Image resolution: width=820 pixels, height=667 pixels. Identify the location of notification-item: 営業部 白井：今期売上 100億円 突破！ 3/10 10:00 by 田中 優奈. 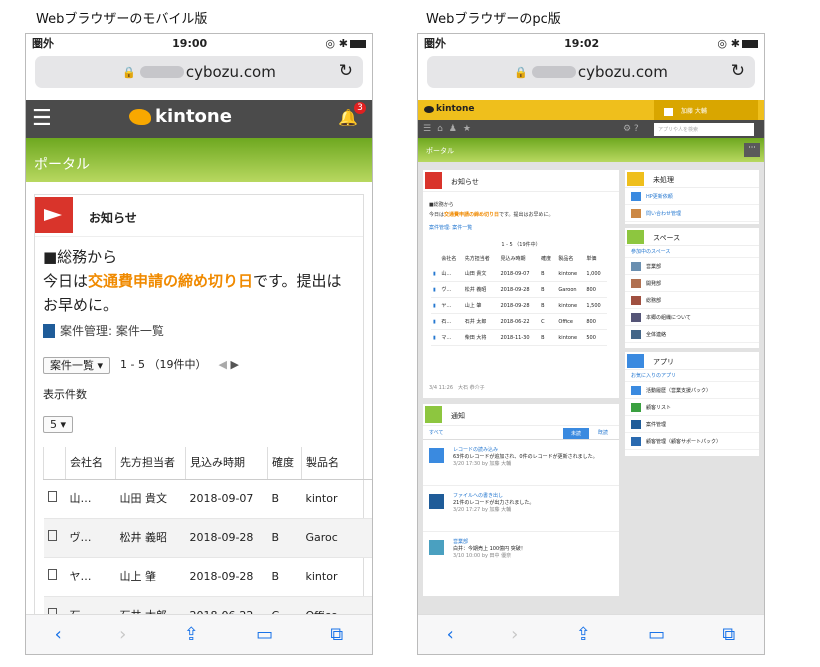
(521, 555).